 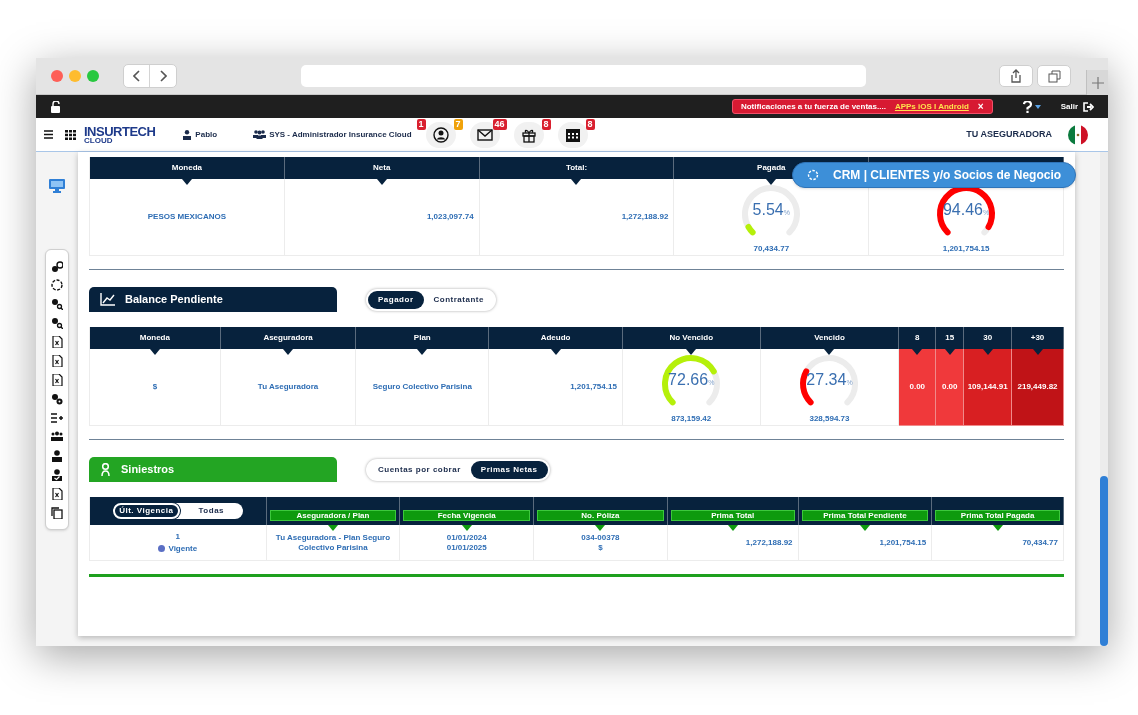 I want to click on contact-icon, so click(x=440, y=134).